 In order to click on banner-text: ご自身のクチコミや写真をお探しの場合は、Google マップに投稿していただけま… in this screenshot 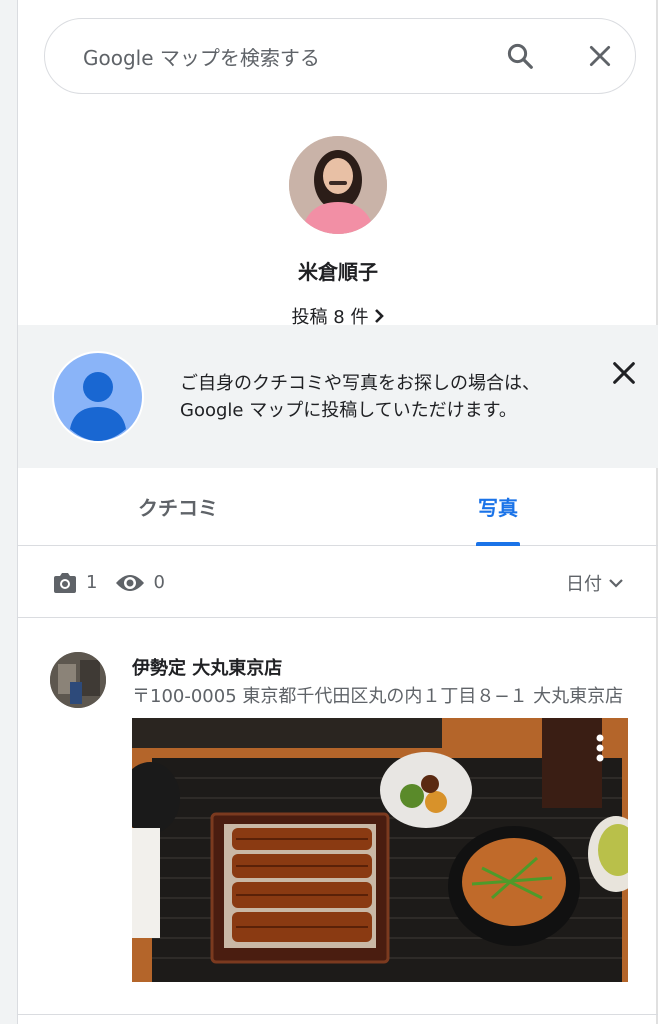, I will do `click(360, 396)`.